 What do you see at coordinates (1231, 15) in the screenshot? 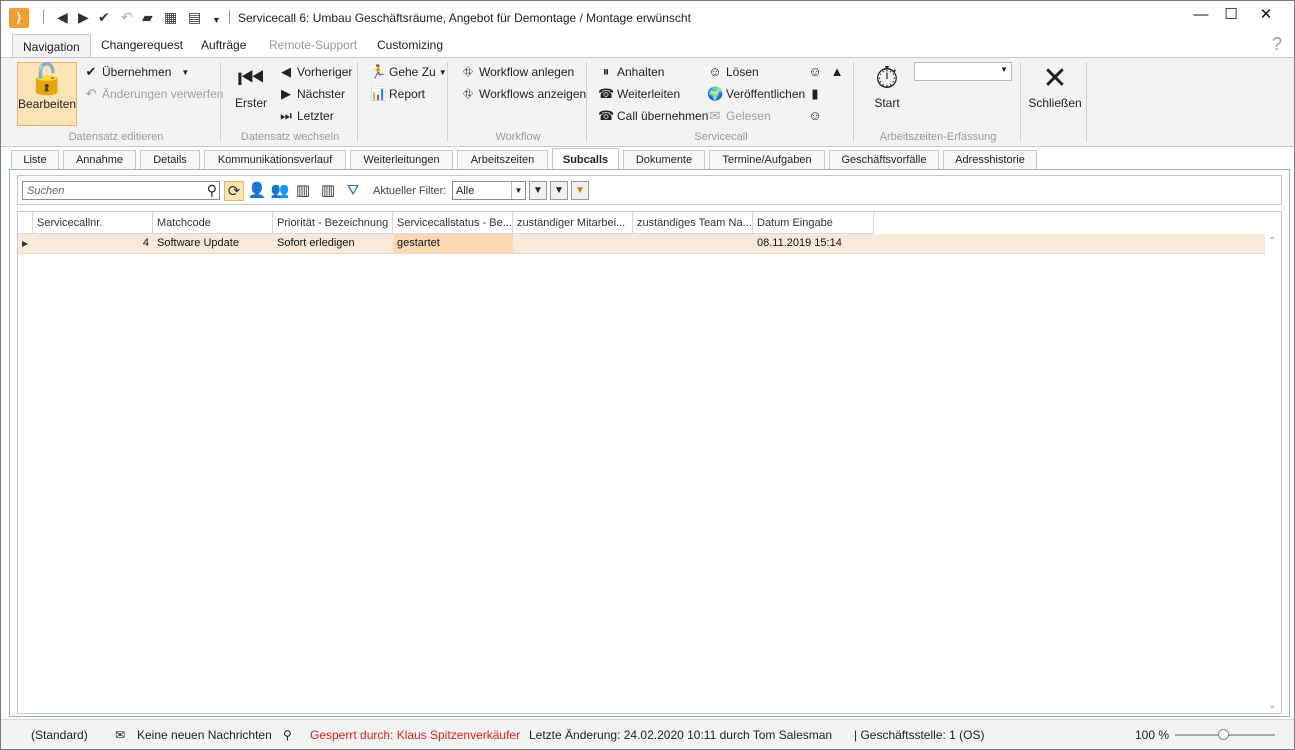
I see `maximize-button: ☐` at bounding box center [1231, 15].